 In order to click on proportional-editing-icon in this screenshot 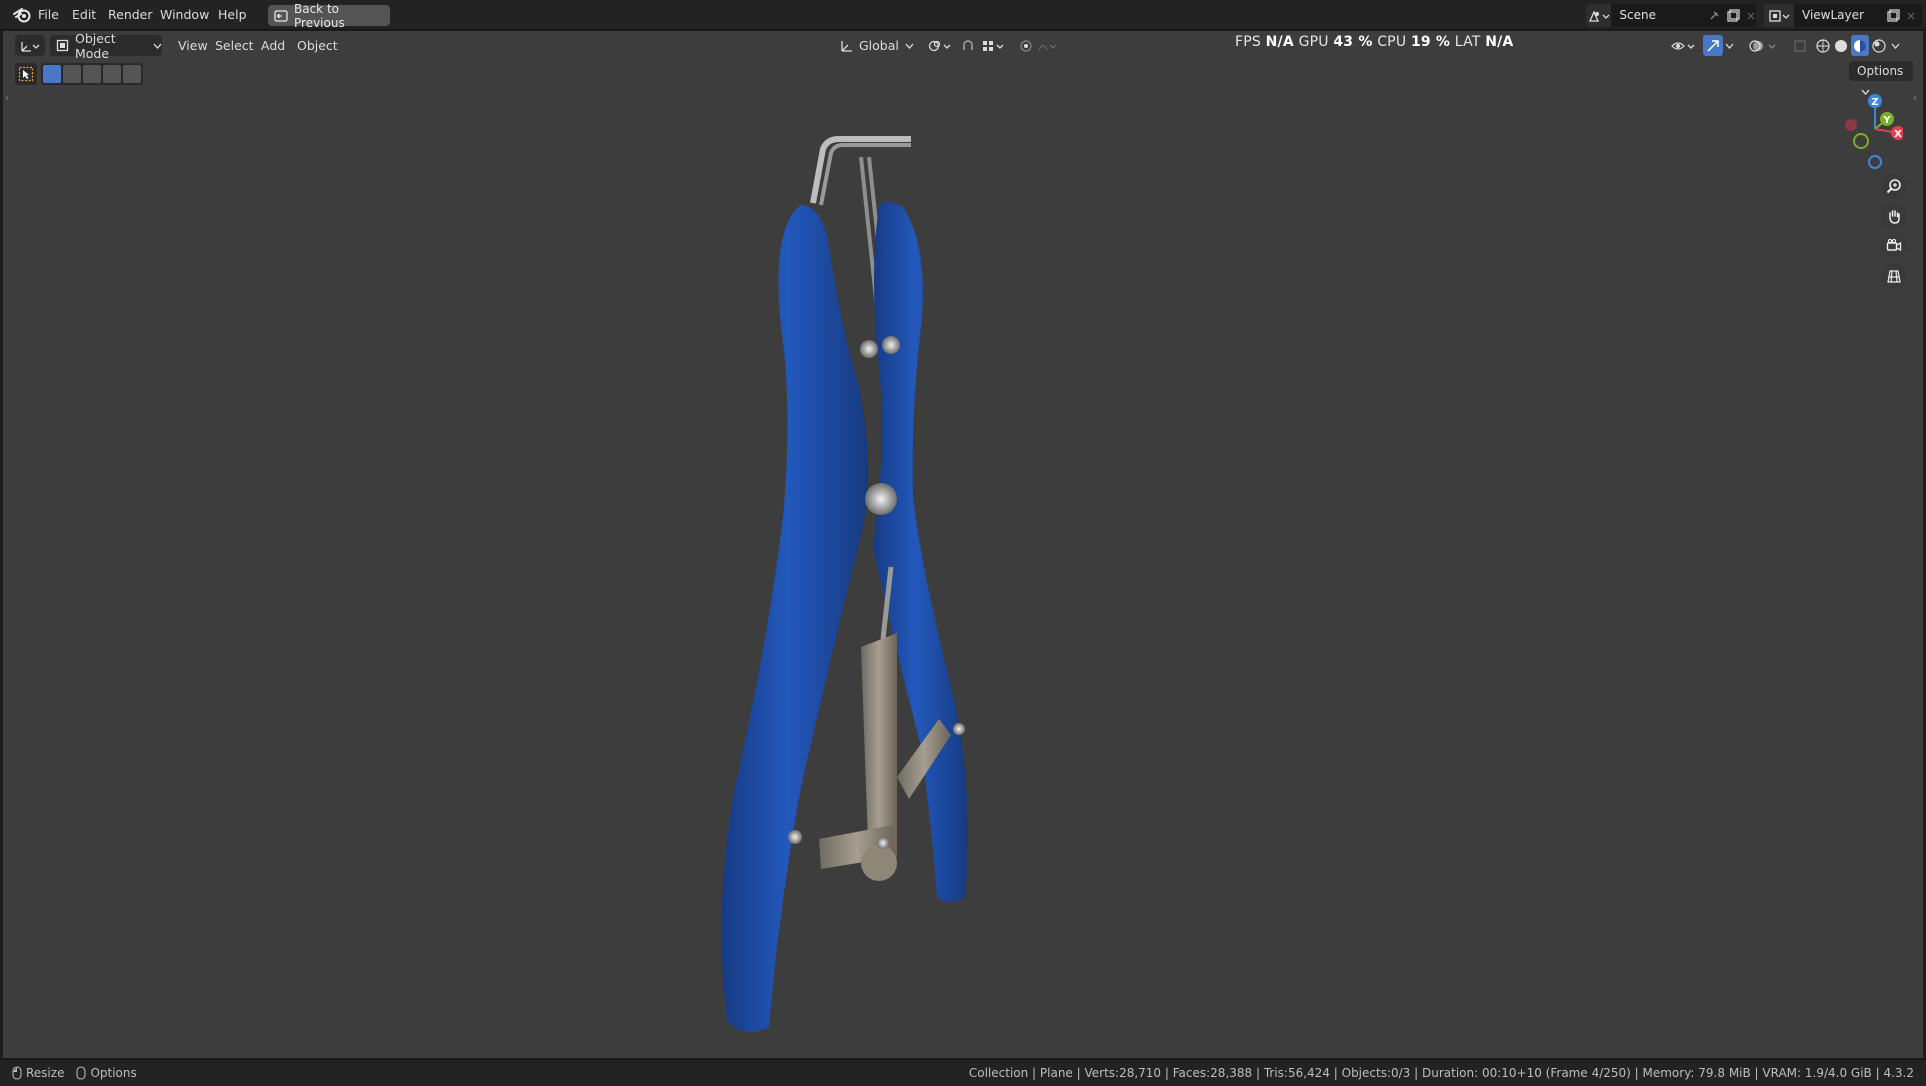, I will do `click(1039, 45)`.